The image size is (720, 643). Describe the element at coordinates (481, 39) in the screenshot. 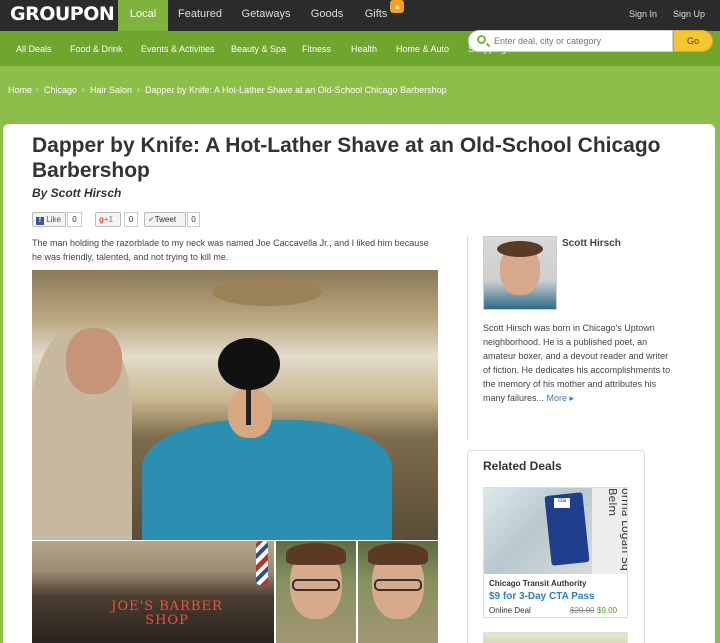

I see `search-icon` at that location.